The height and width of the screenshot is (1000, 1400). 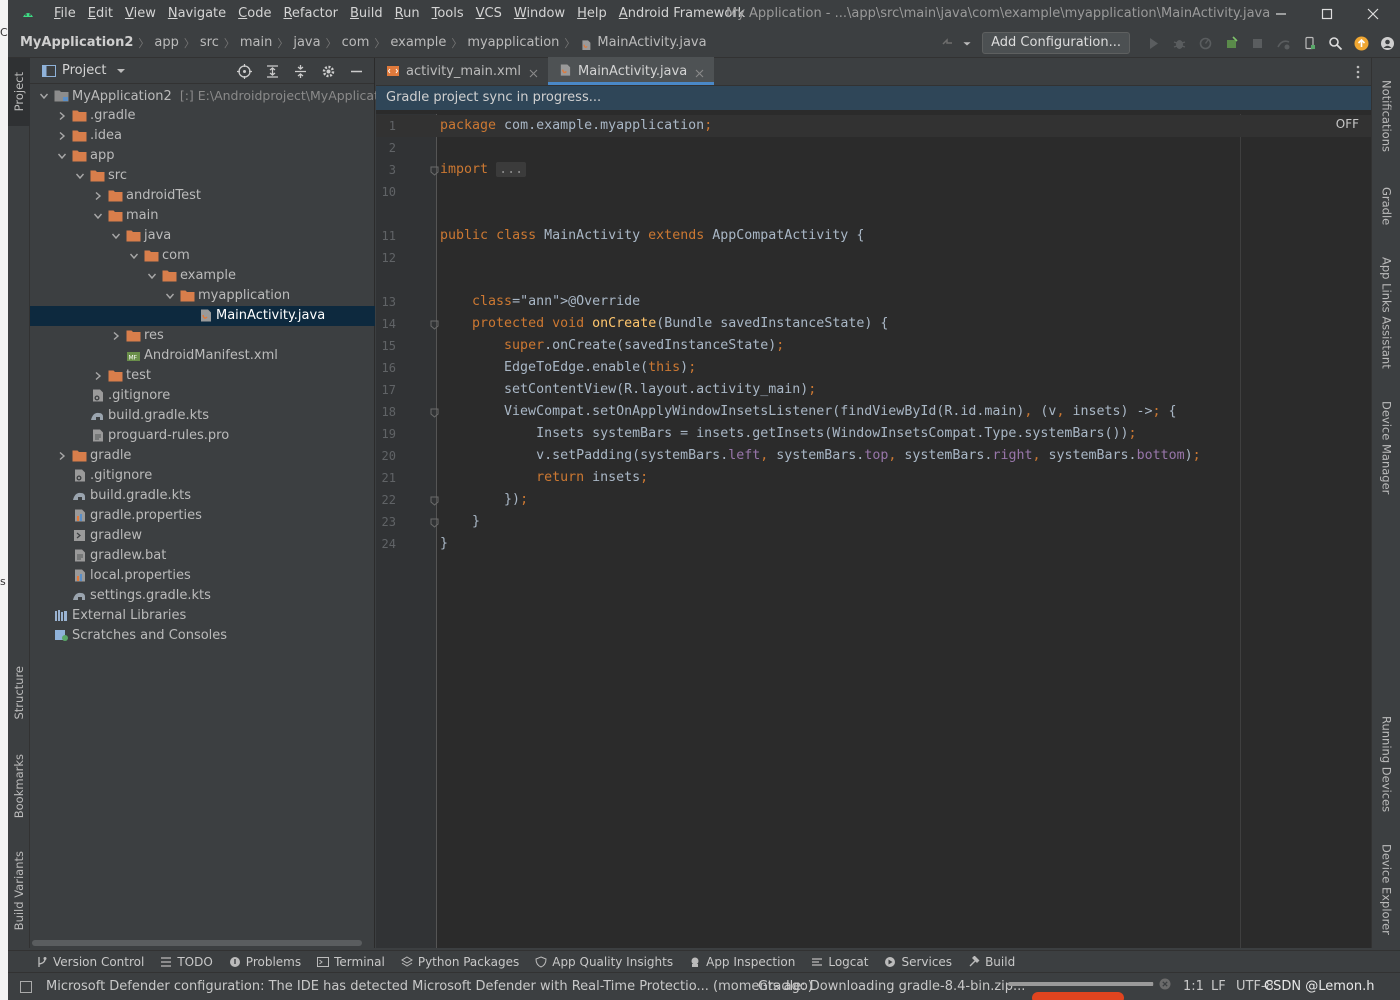 What do you see at coordinates (272, 71) in the screenshot?
I see `expand-all-icon` at bounding box center [272, 71].